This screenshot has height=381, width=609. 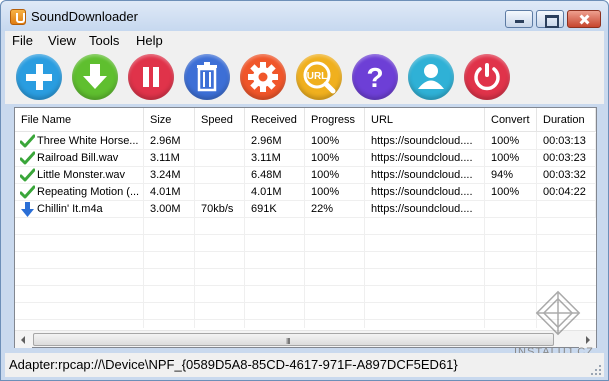 I want to click on cell-duration: 00:03:23, so click(x=566, y=158).